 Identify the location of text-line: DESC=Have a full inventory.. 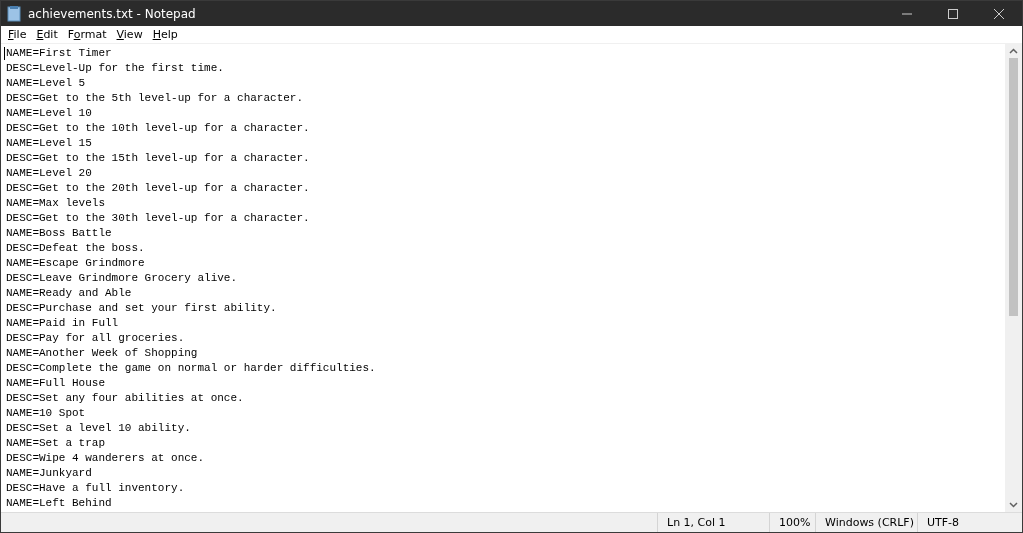
(95, 488).